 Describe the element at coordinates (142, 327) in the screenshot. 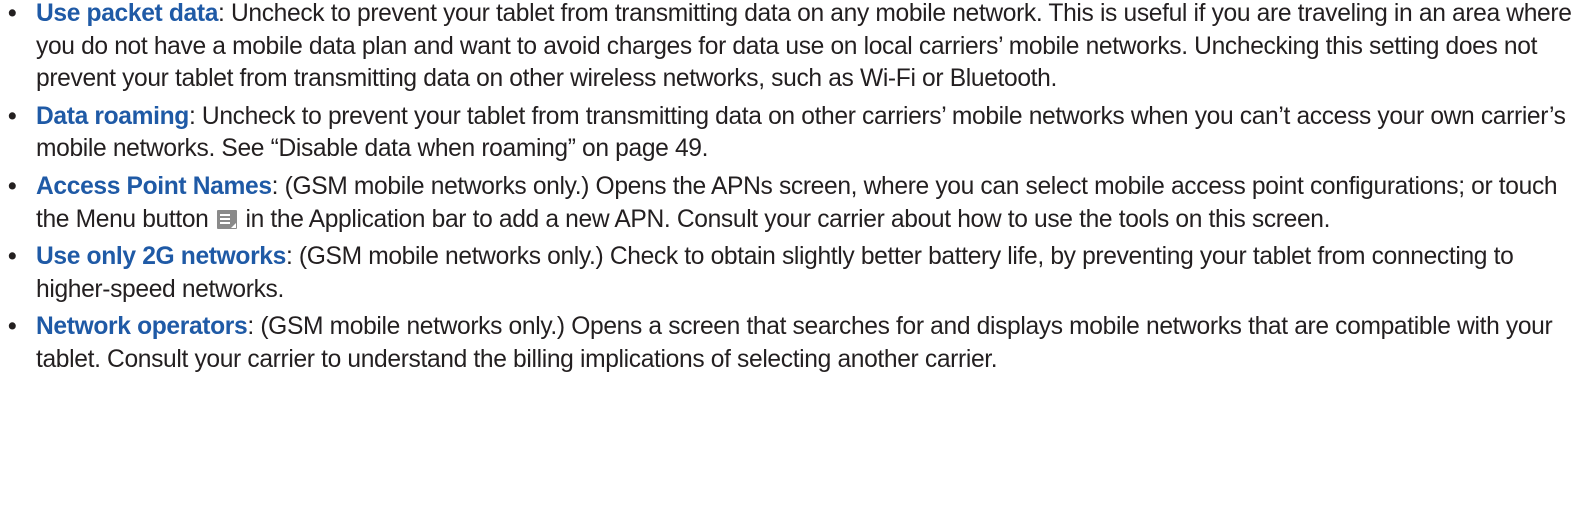

I see `term-network-operators: Network operators` at that location.